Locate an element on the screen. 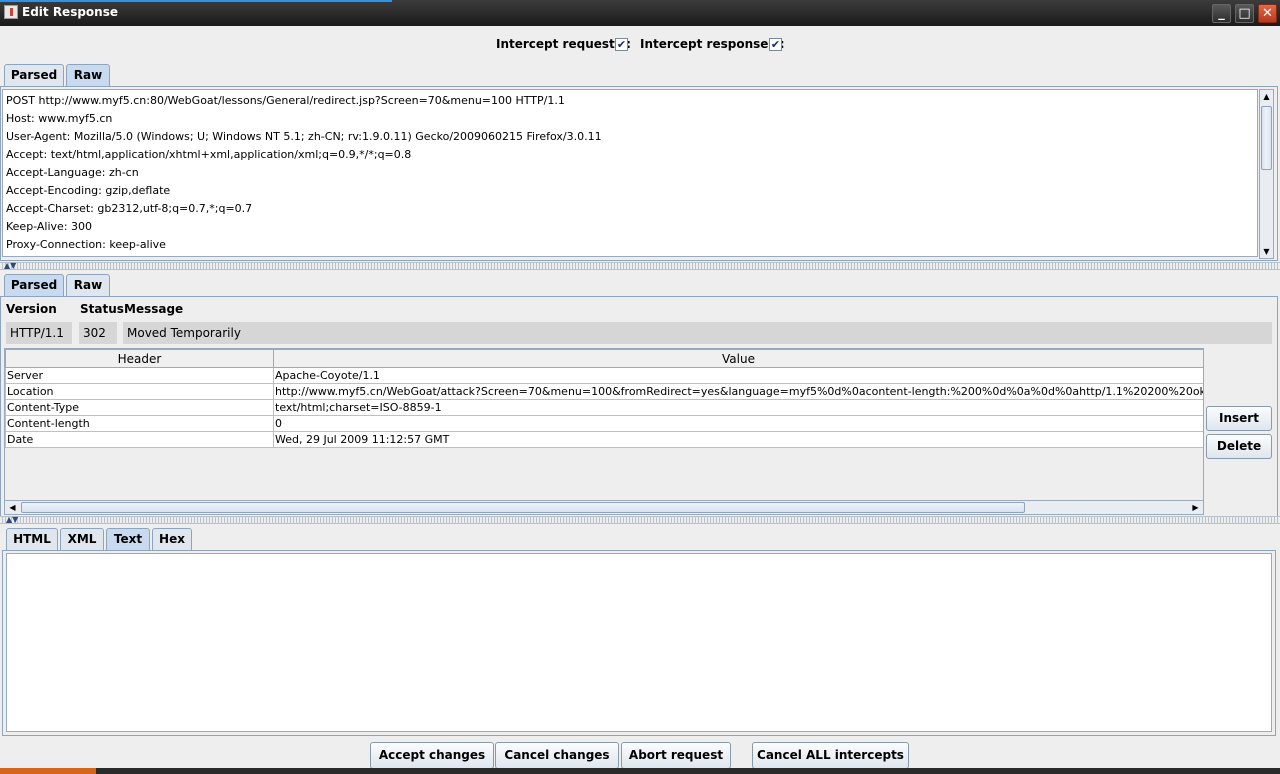 The height and width of the screenshot is (774, 1280). header-value-cell: text/html;charset=ISO-8859-1 is located at coordinates (738, 407).